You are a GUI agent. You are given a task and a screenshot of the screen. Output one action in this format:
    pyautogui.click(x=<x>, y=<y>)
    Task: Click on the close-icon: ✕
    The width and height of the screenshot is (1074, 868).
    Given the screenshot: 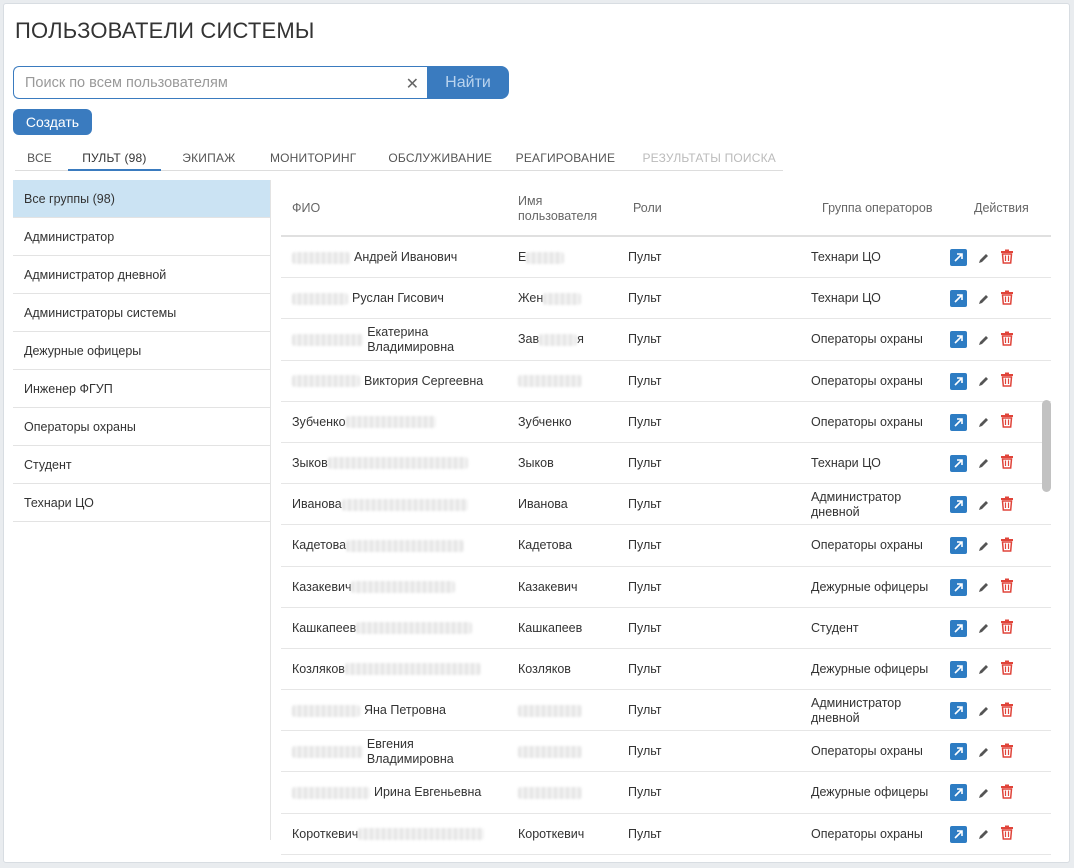 What is the action you would take?
    pyautogui.click(x=412, y=84)
    